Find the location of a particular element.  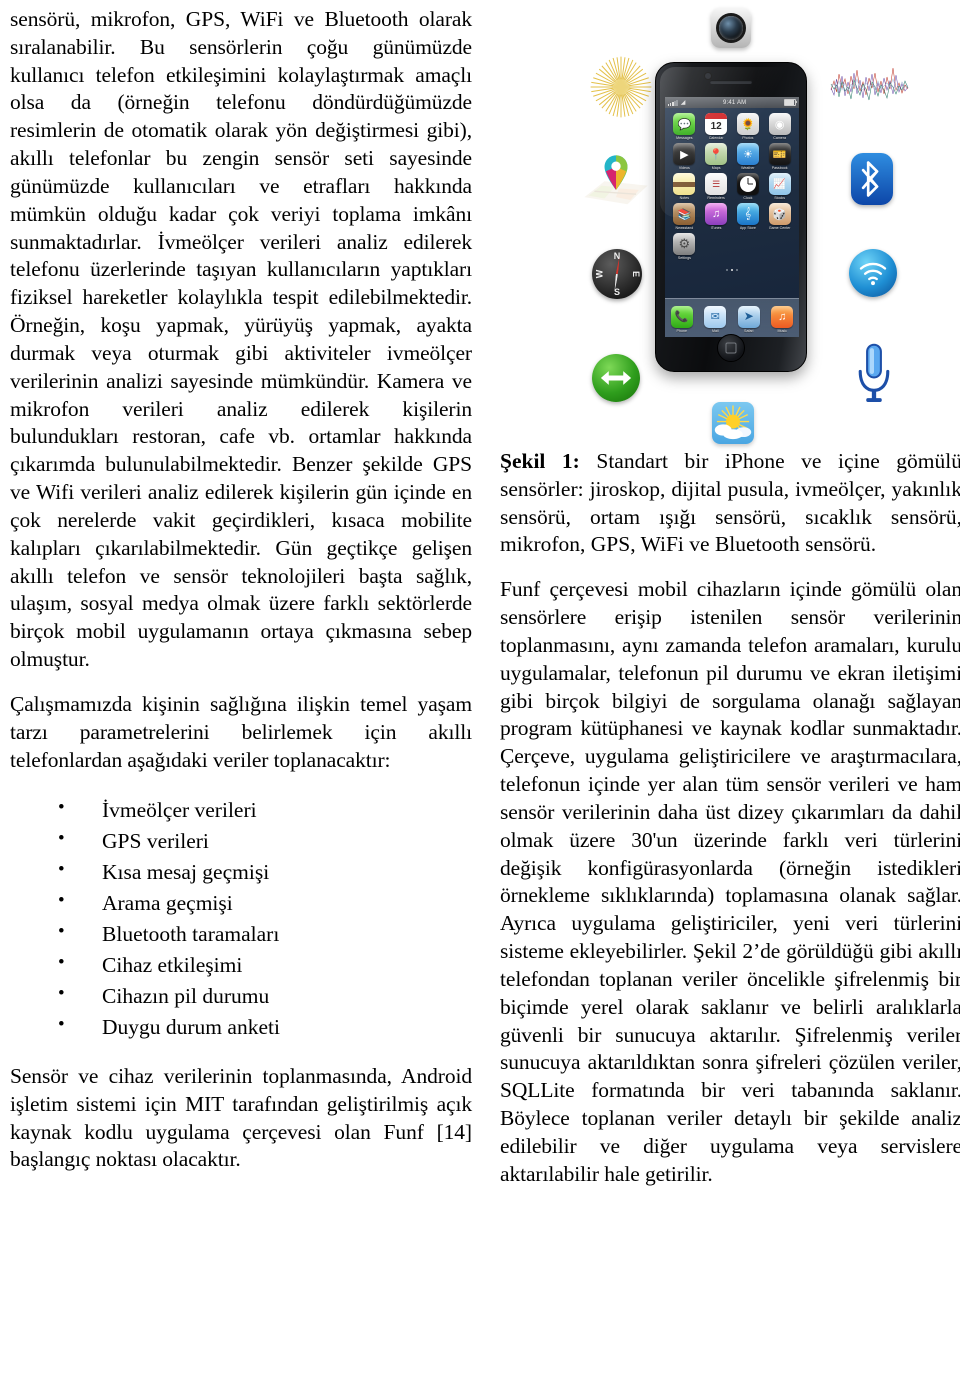

music-note-icon: ♫ is located at coordinates (782, 316).